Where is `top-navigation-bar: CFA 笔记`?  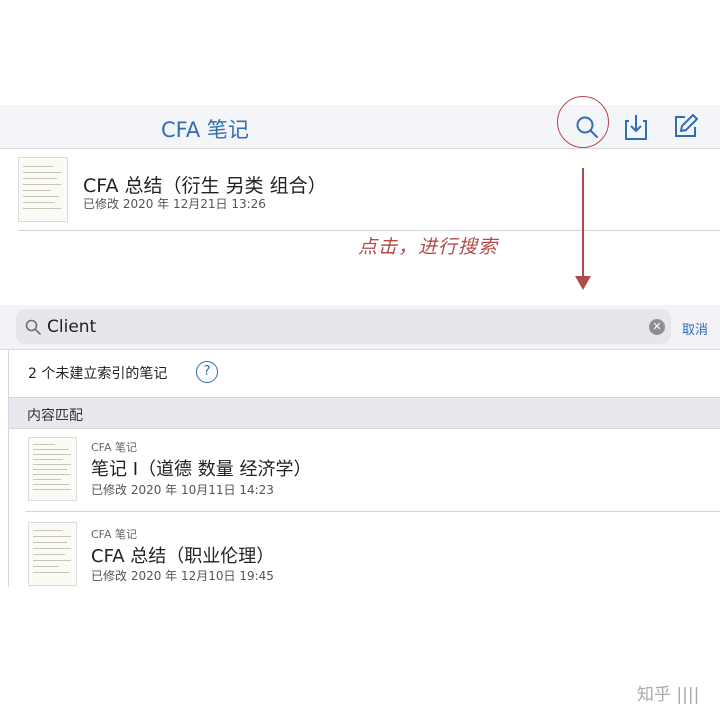
top-navigation-bar: CFA 笔记 is located at coordinates (360, 127).